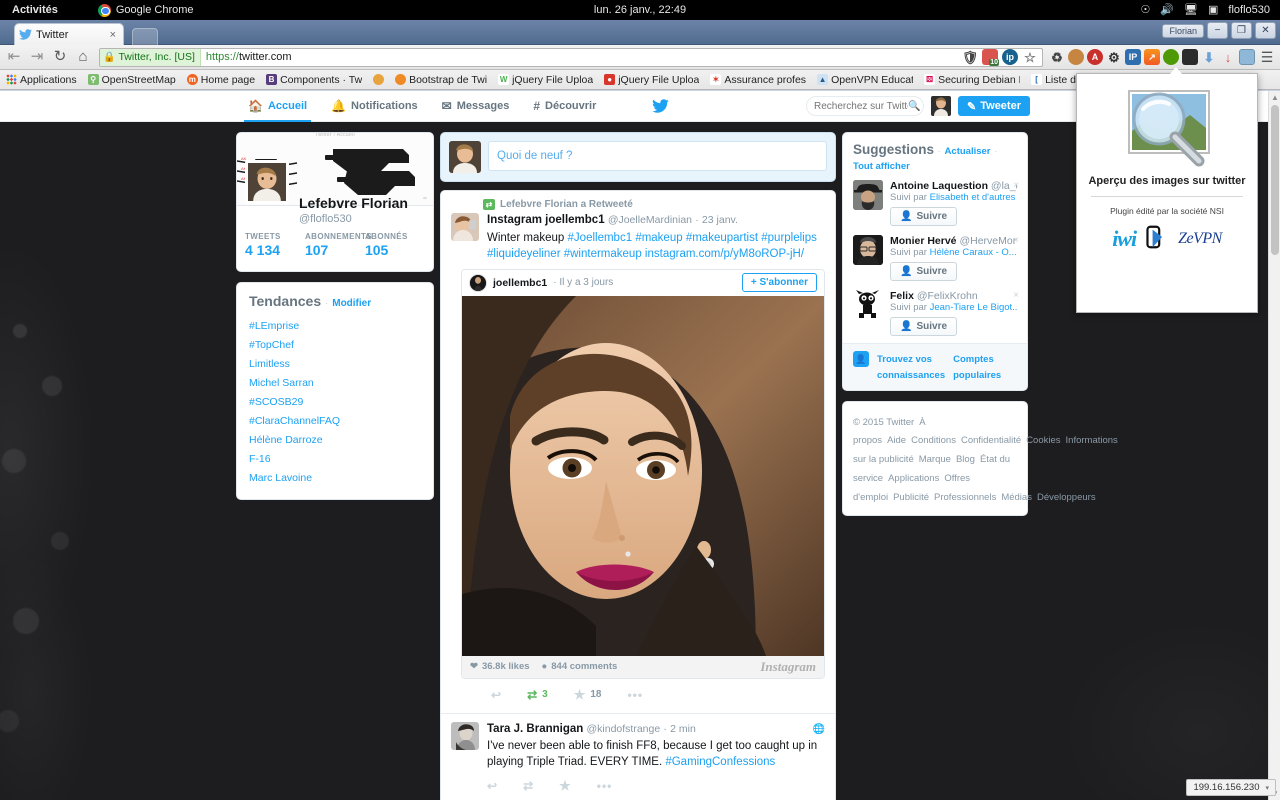  Describe the element at coordinates (277, 106) in the screenshot. I see `nav-accueil: 🏠 Accueil` at that location.